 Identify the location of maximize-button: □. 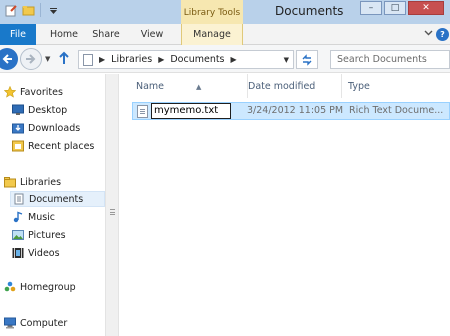
(395, 8).